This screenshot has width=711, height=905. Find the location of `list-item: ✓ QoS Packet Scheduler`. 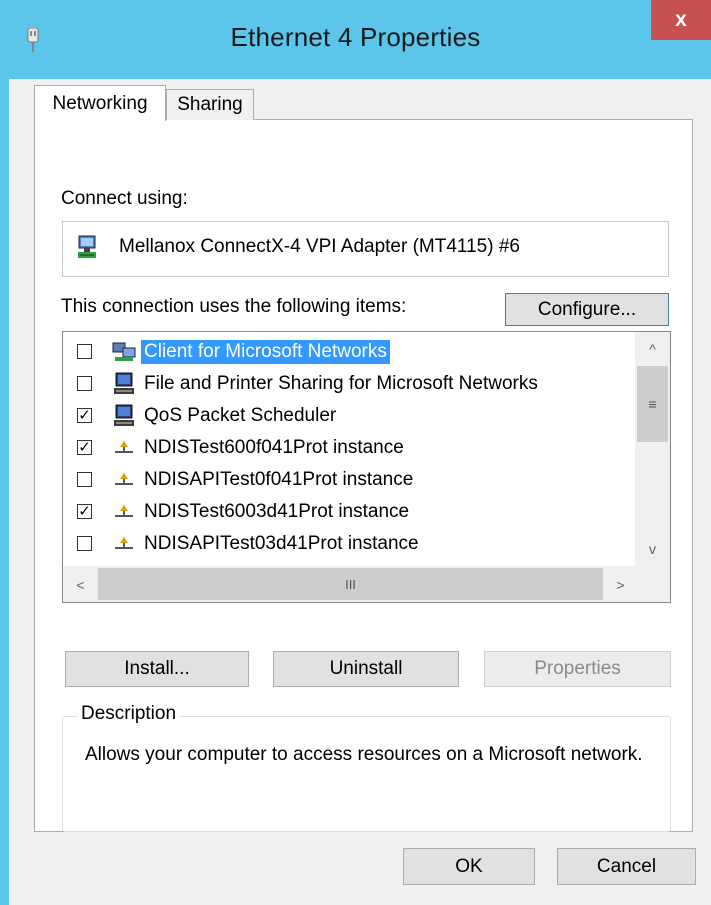

list-item: ✓ QoS Packet Scheduler is located at coordinates (348, 416).